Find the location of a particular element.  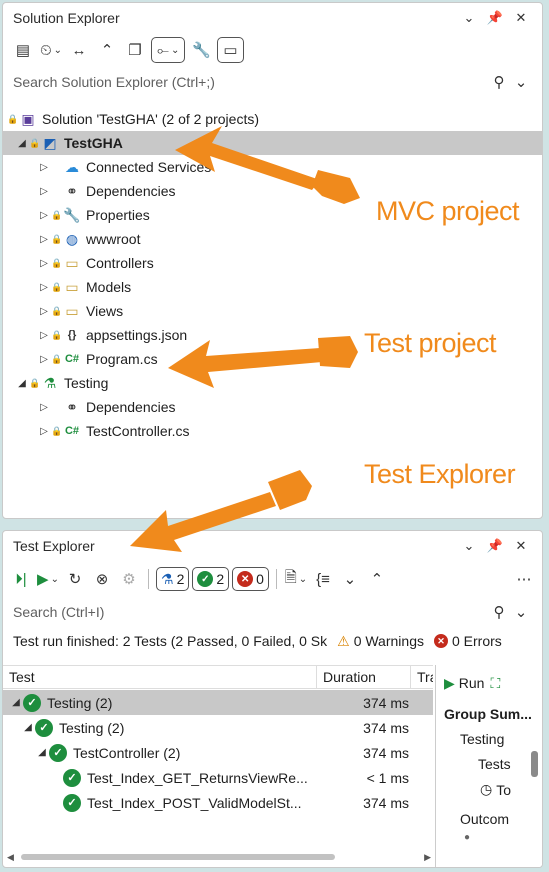

annotation-test-explorer: Test Explorer is located at coordinates (440, 474).